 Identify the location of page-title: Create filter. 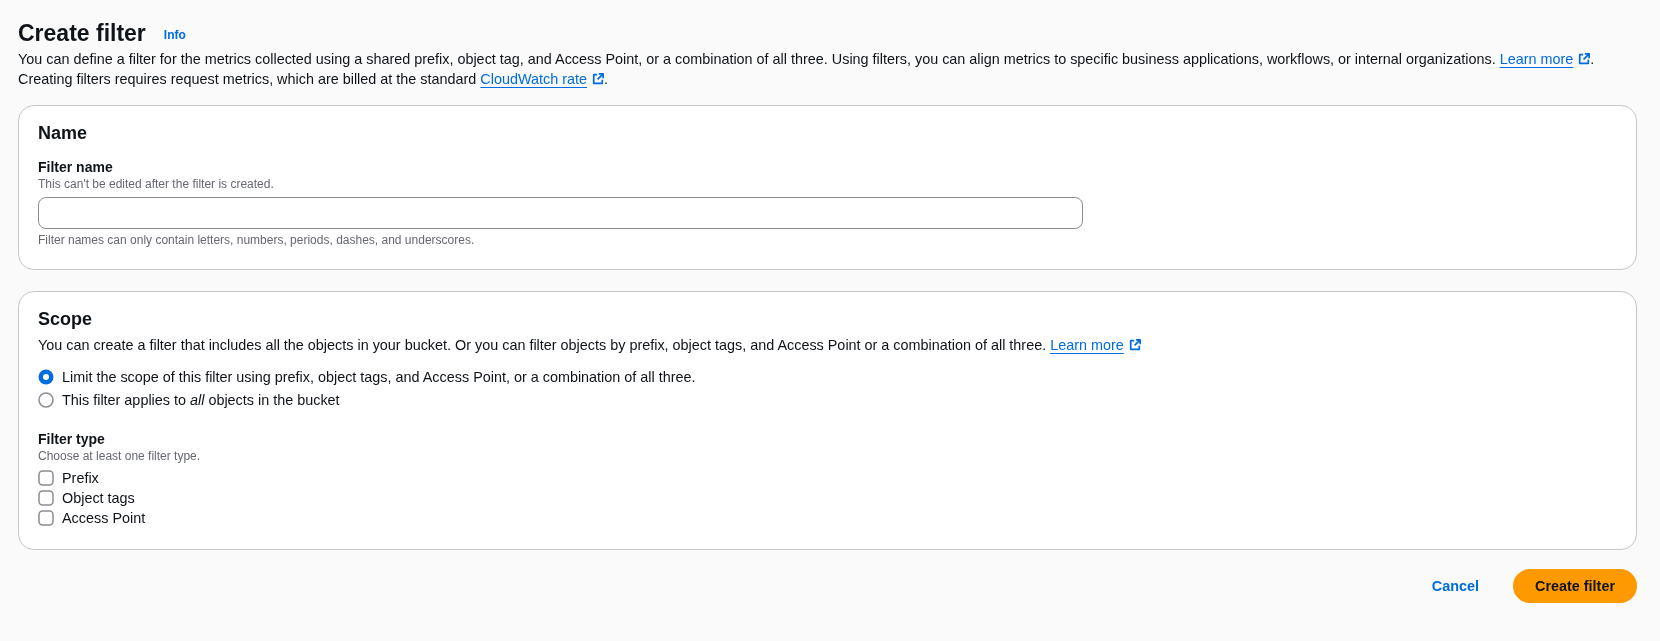
(82, 33).